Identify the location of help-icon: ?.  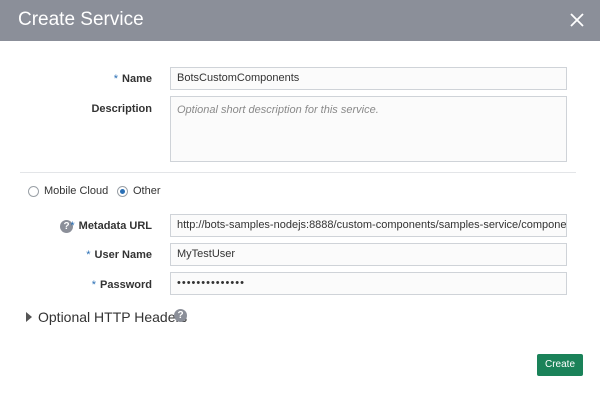
(180, 315).